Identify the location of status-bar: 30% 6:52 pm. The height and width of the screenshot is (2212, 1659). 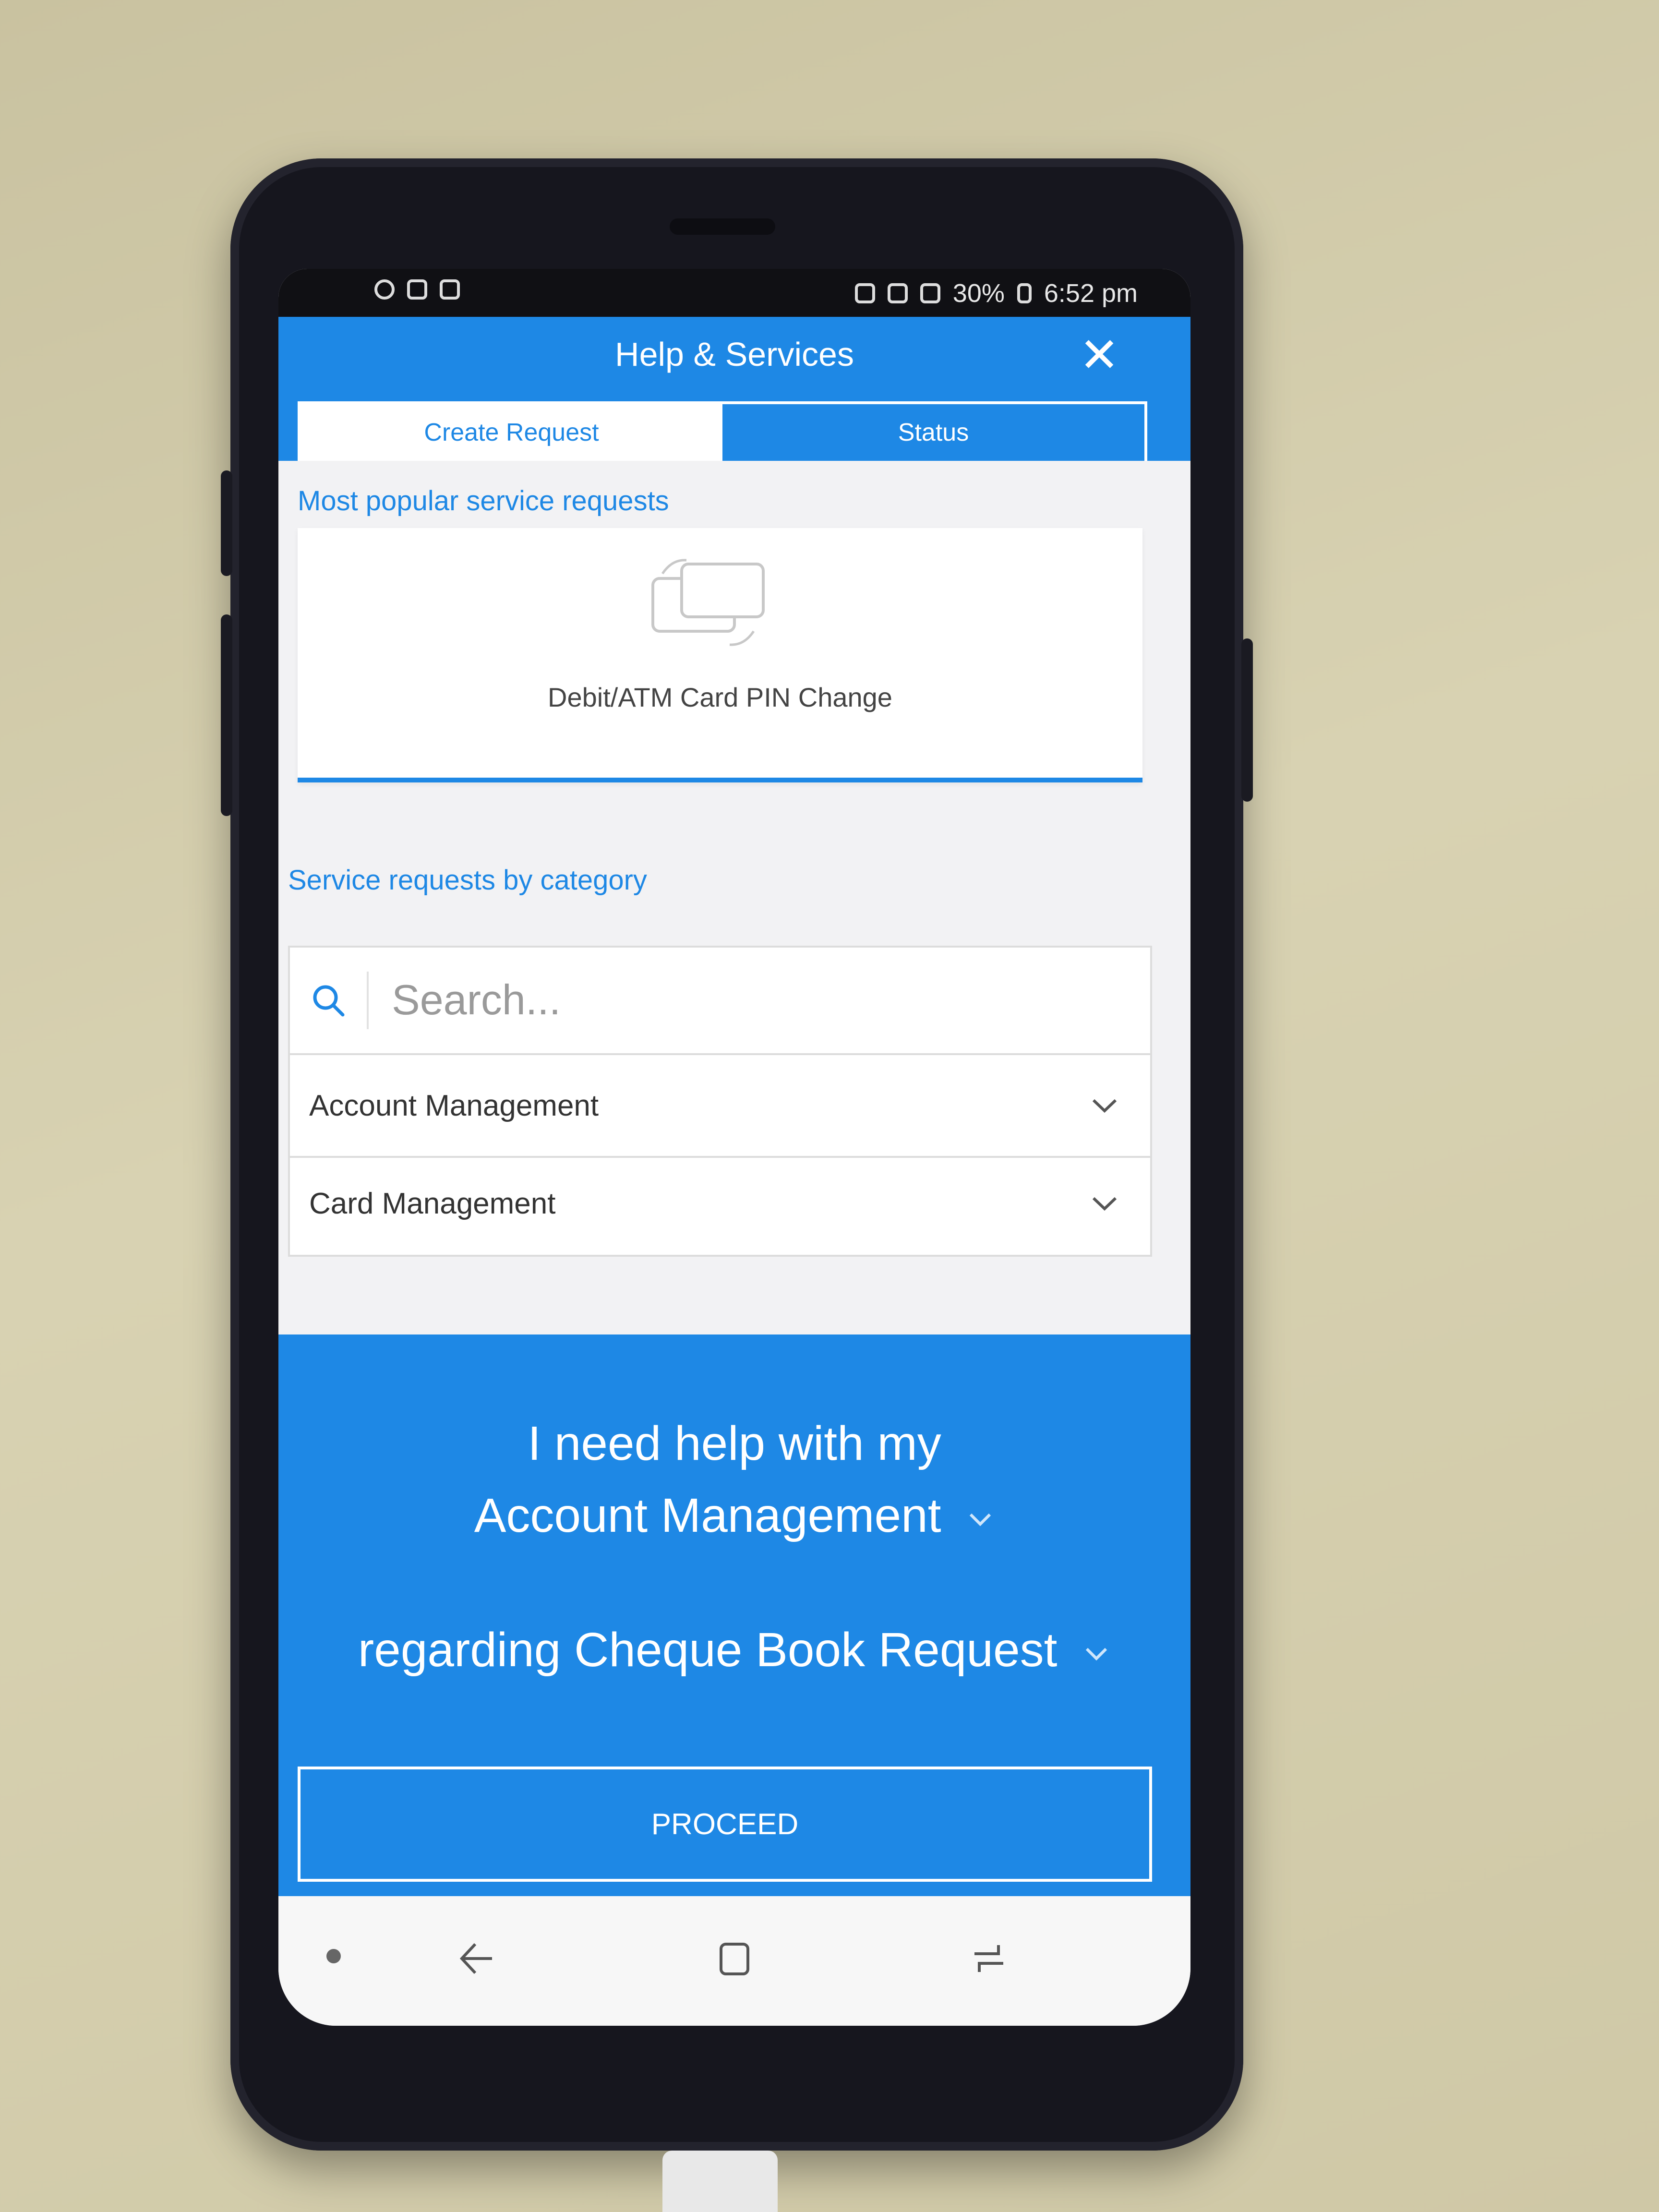
(734, 293).